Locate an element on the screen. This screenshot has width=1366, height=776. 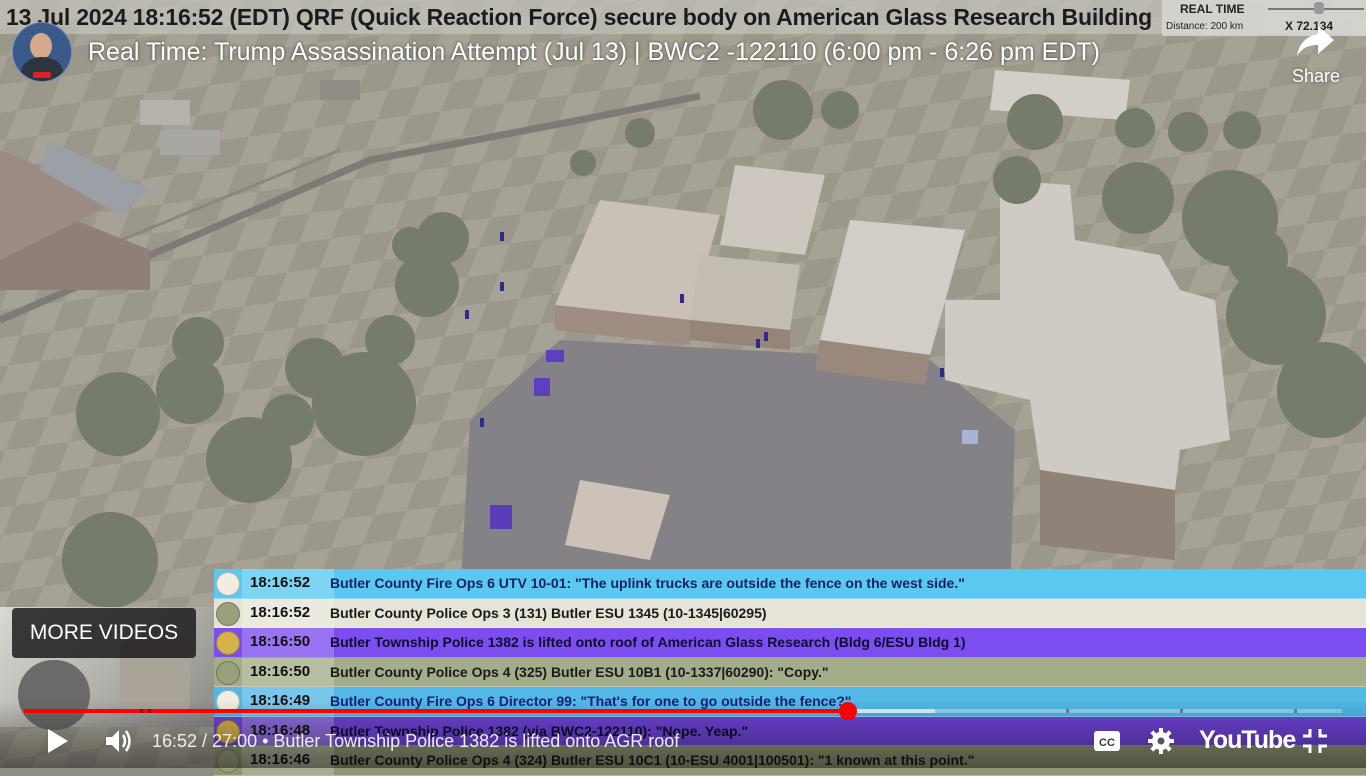
volume-icon is located at coordinates (118, 741).